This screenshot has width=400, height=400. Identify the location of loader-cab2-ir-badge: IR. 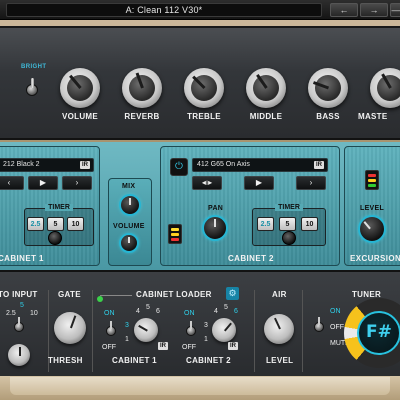
(233, 346).